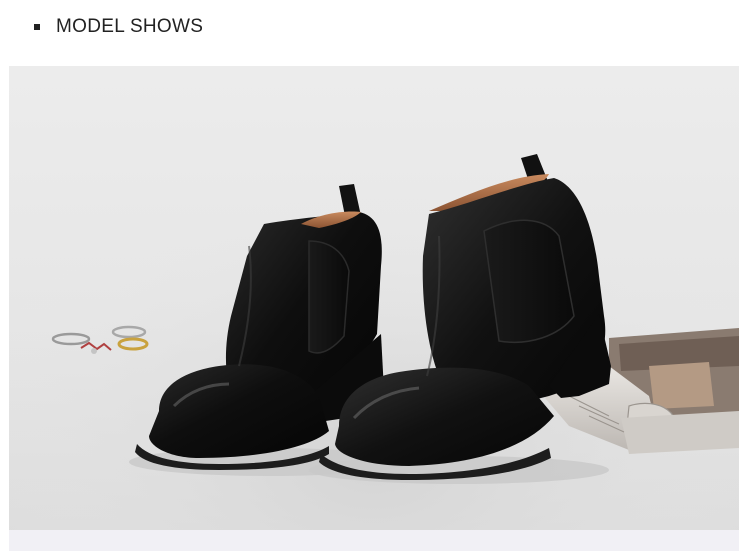 The height and width of the screenshot is (551, 750). I want to click on bottom-strip, so click(374, 540).